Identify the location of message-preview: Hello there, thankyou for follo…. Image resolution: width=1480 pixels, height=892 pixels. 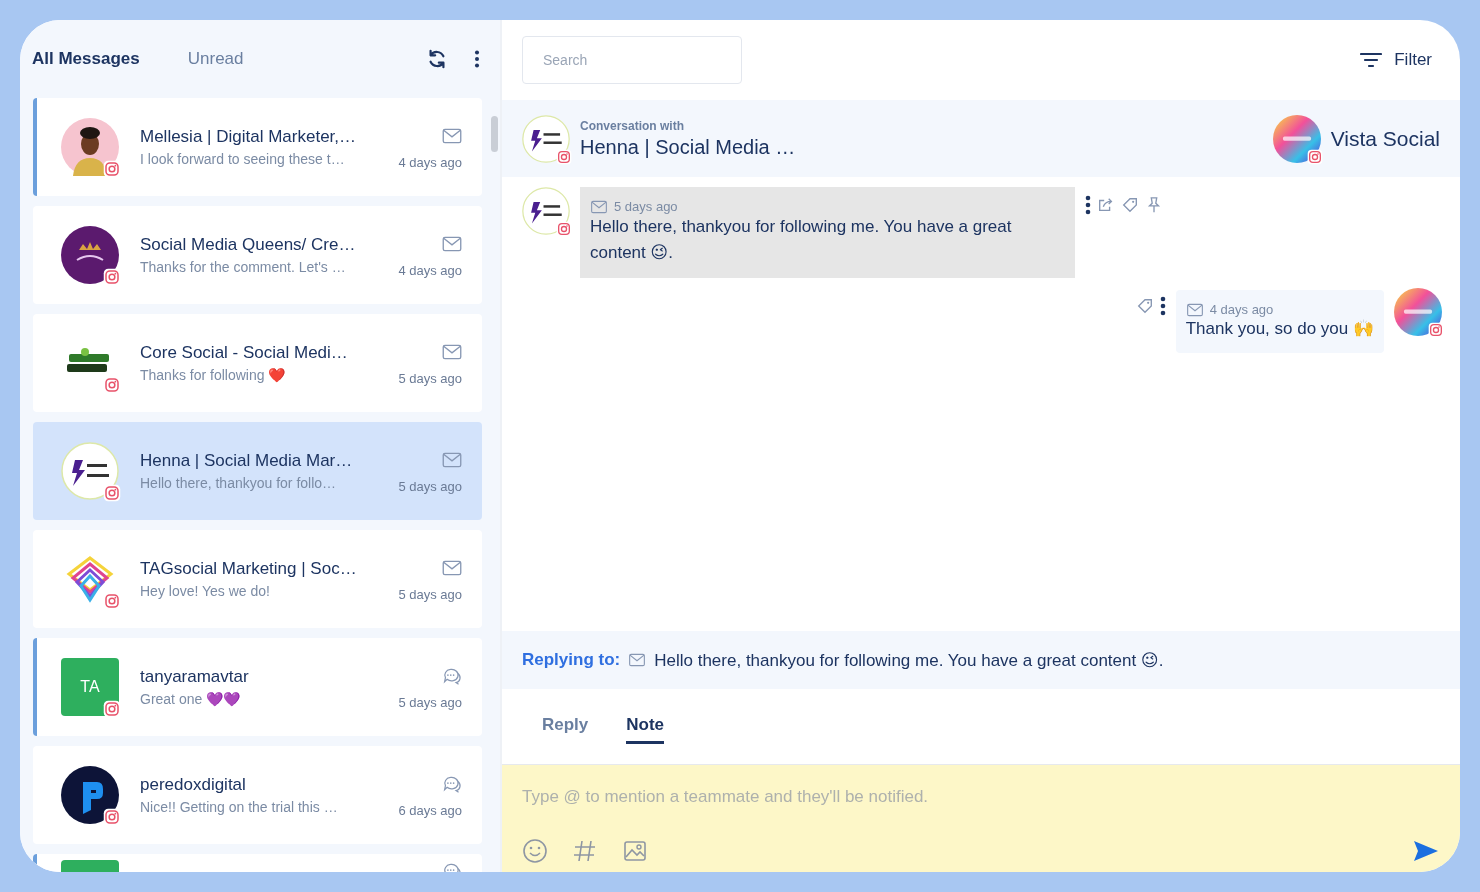
(239, 483).